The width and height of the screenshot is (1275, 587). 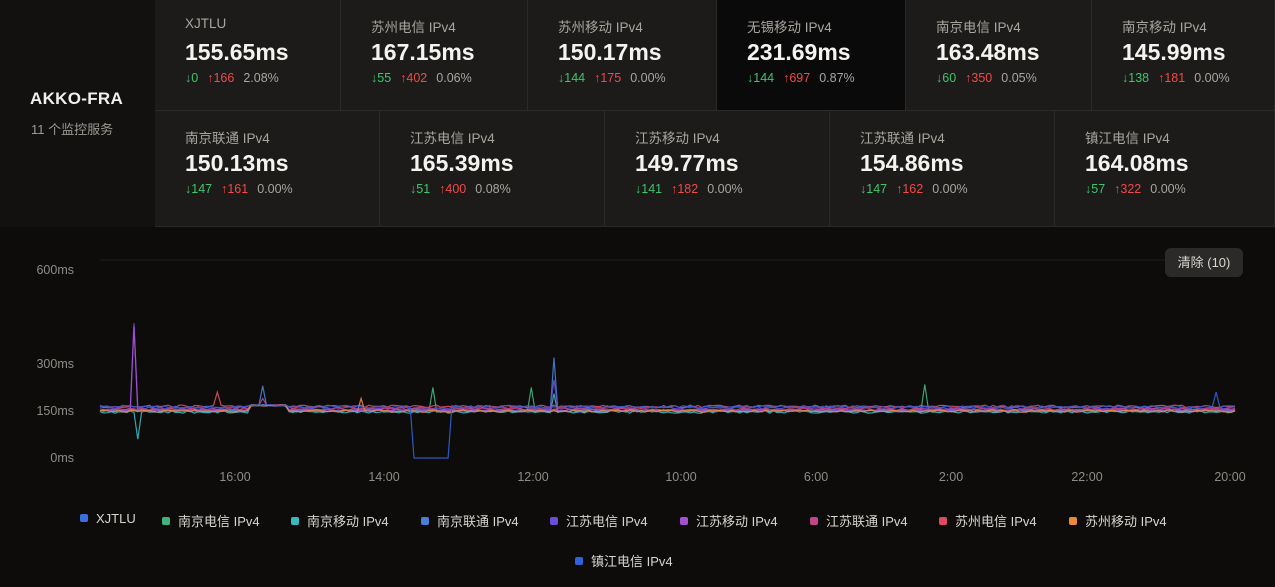 I want to click on x-tick-label: 10:00, so click(x=680, y=477).